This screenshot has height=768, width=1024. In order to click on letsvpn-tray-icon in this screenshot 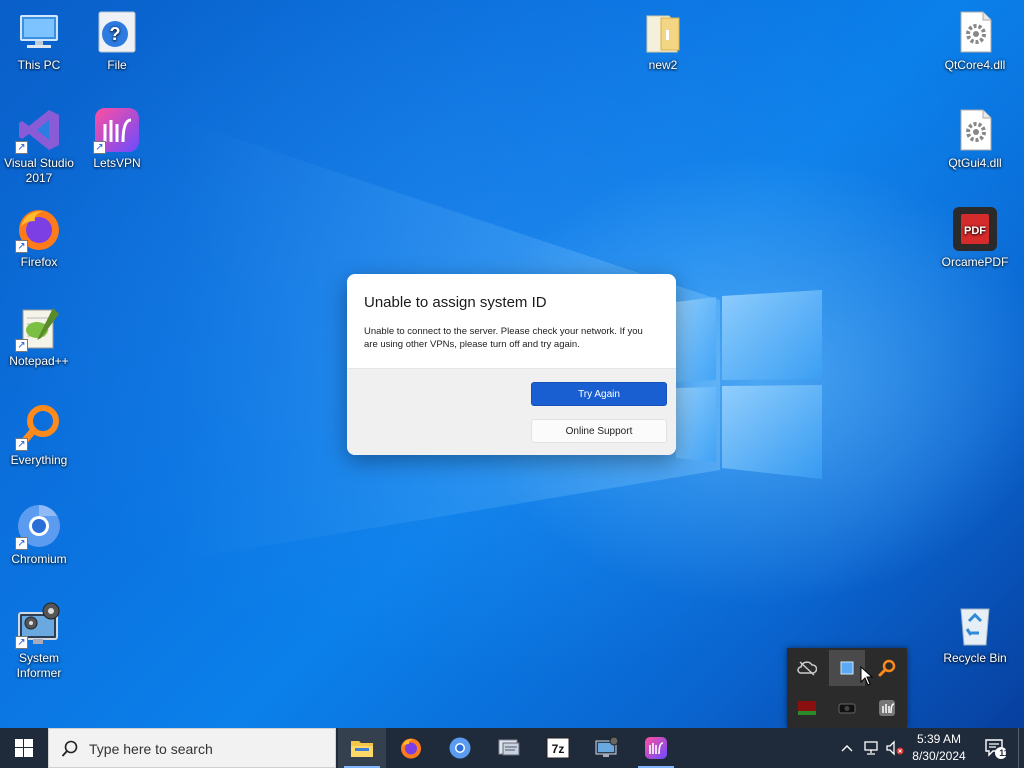, I will do `click(887, 708)`.